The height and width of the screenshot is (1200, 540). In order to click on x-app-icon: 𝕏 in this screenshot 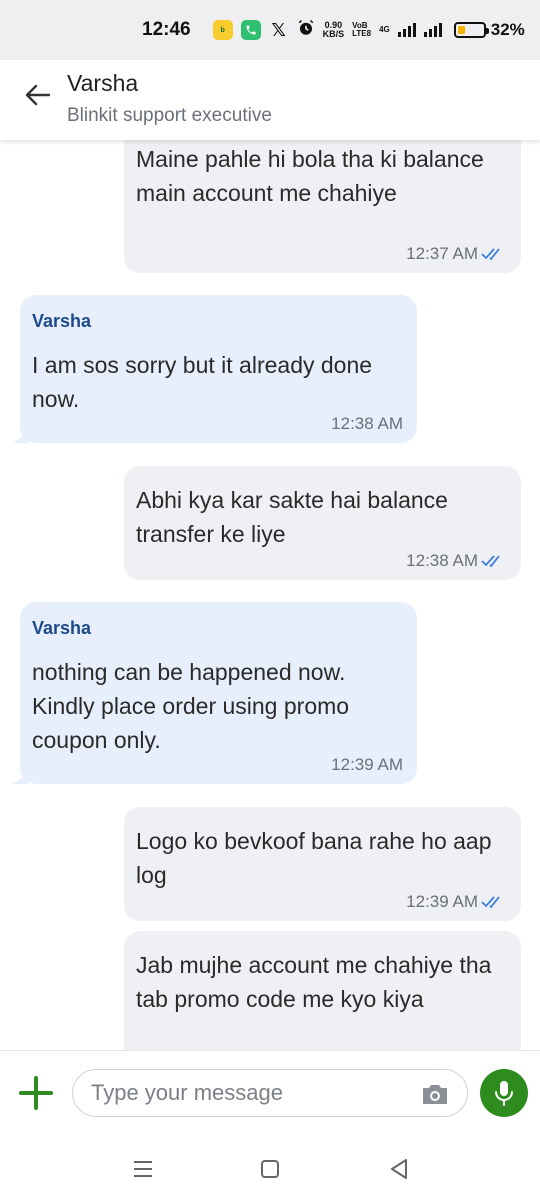, I will do `click(278, 29)`.